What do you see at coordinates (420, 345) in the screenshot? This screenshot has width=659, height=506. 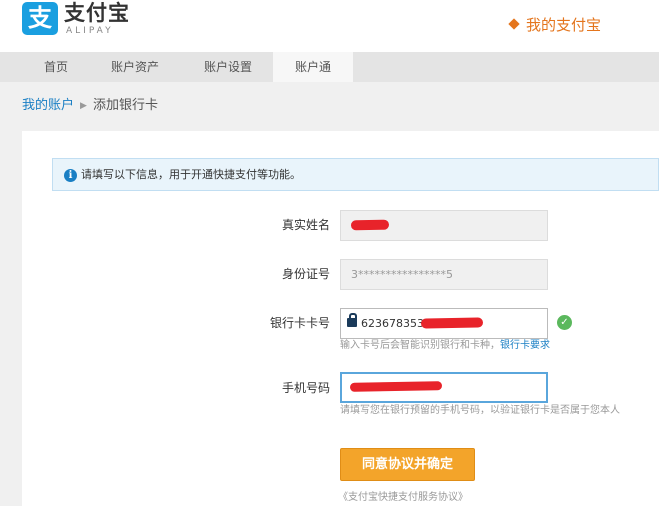 I see `card-hint-text: 输入卡号后会智能识别银行和卡种，` at bounding box center [420, 345].